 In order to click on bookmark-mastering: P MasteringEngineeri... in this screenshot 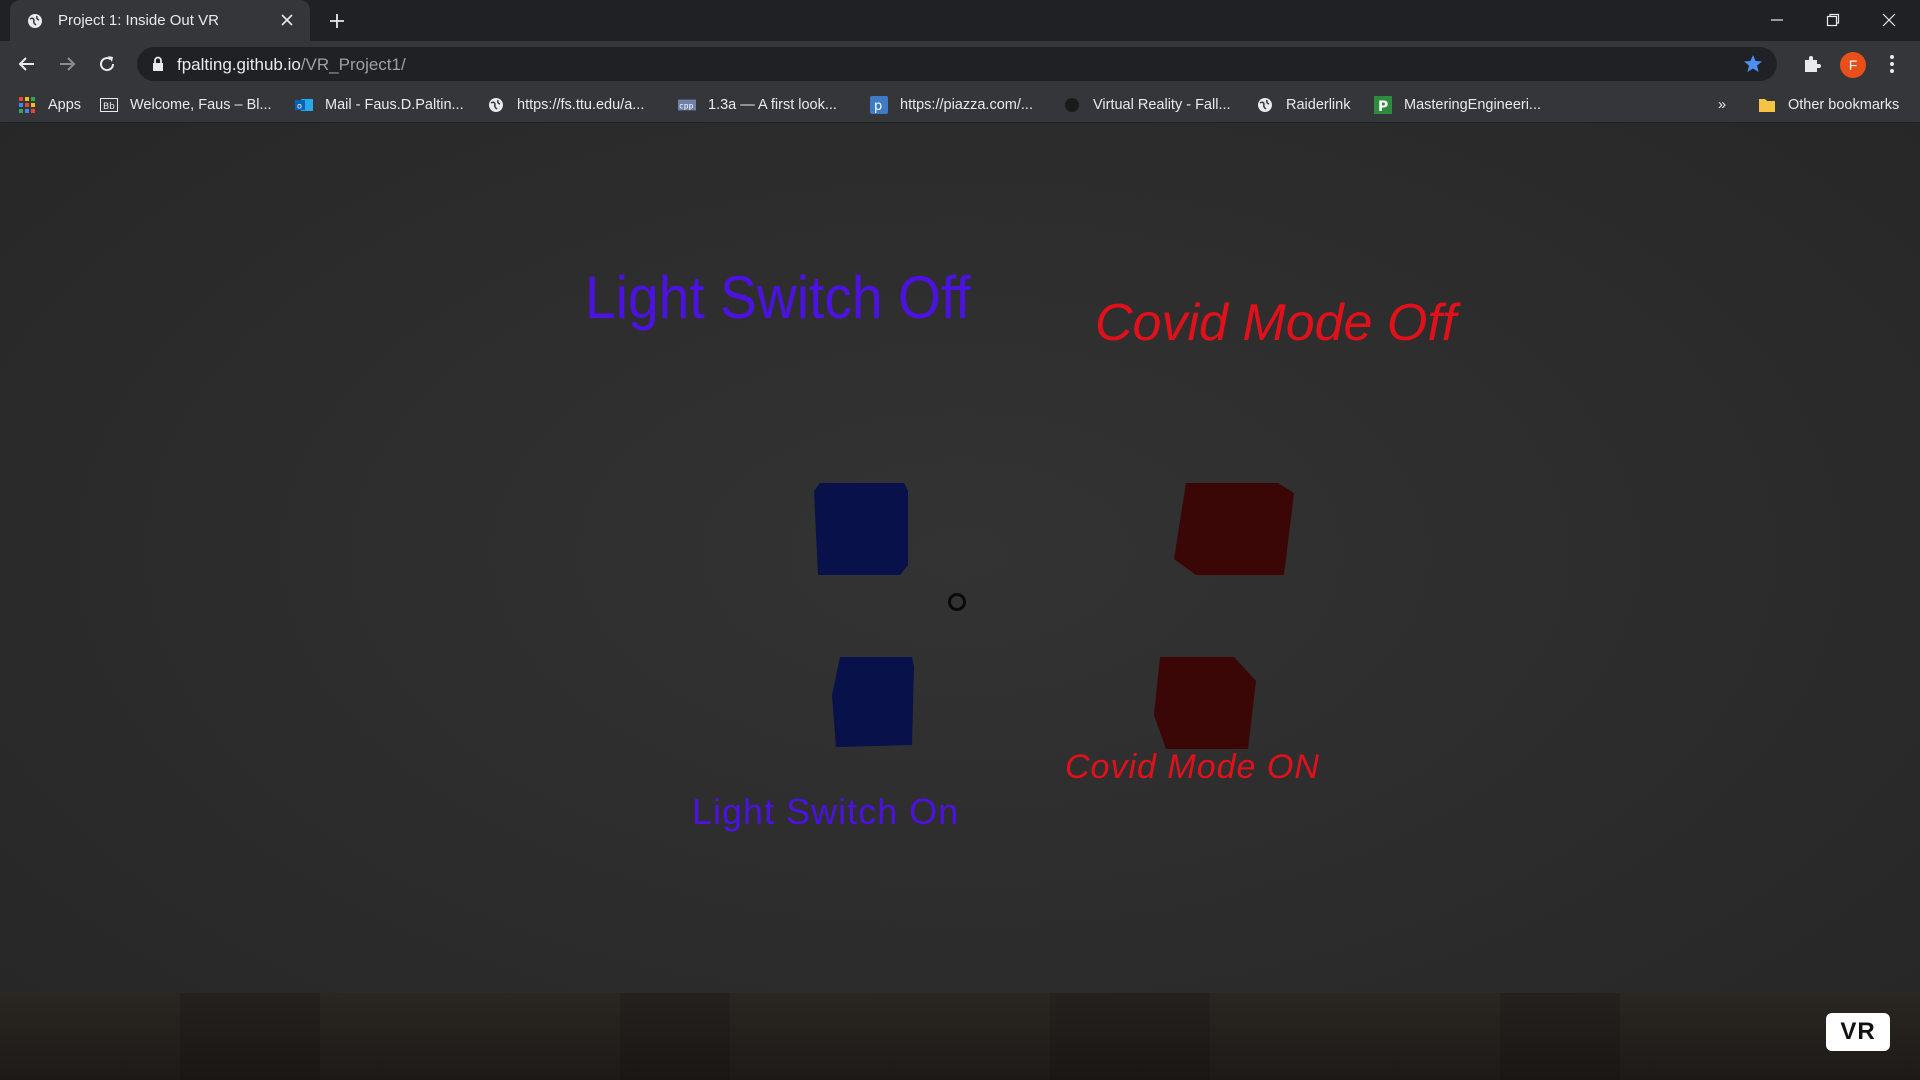, I will do `click(1457, 105)`.